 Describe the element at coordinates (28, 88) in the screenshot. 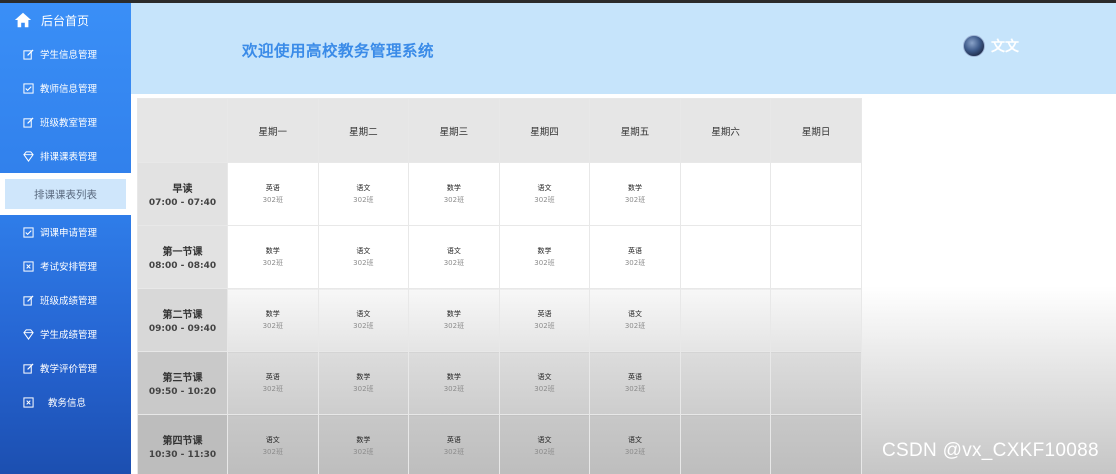

I see `checkbox-icon` at that location.